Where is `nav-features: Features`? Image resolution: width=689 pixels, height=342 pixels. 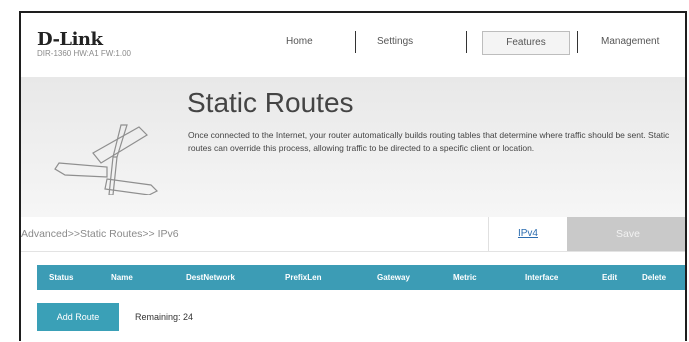 nav-features: Features is located at coordinates (526, 43).